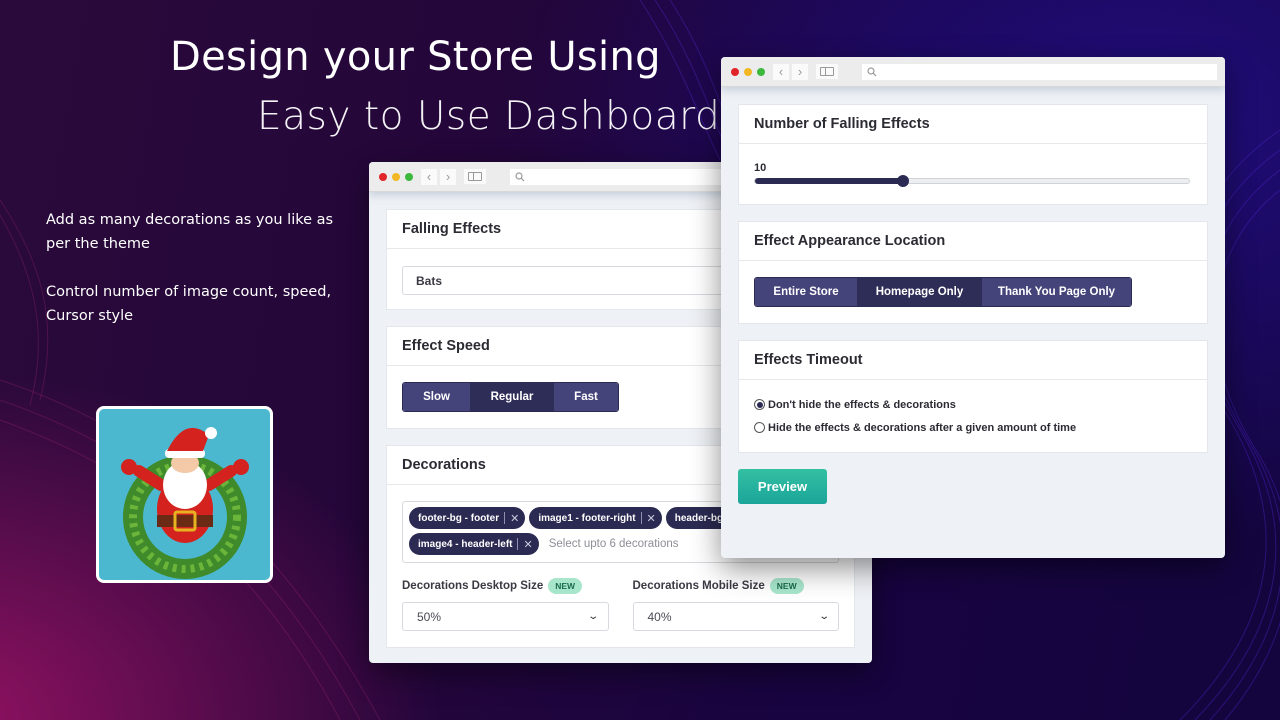 The width and height of the screenshot is (1280, 720). Describe the element at coordinates (415, 57) in the screenshot. I see `headline-primary: Design your Store Using` at that location.